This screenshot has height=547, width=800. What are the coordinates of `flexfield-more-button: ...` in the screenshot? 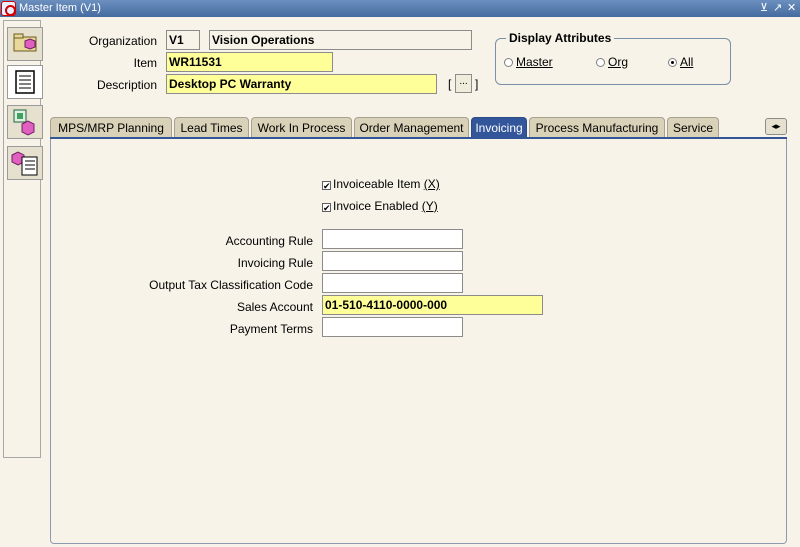 It's located at (463, 83).